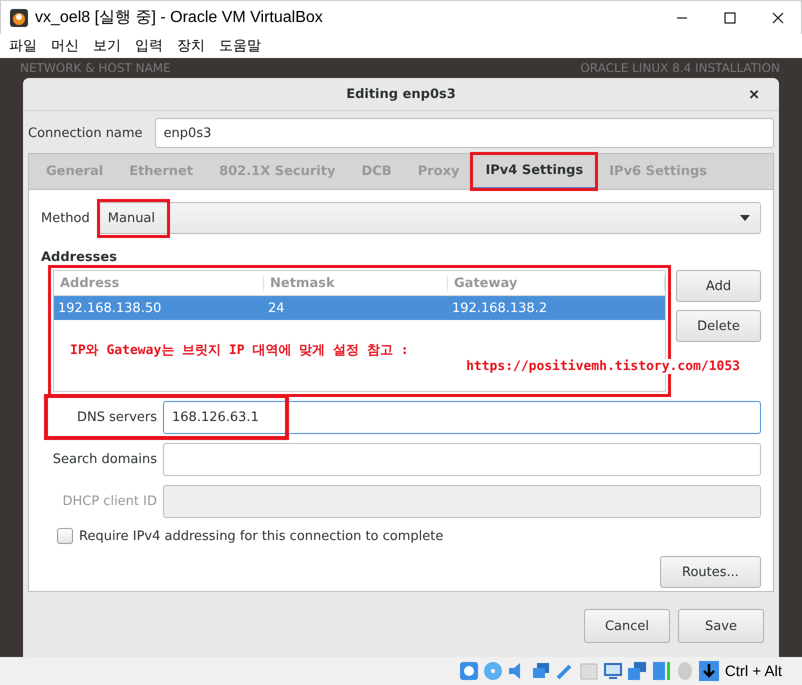  I want to click on download-icon, so click(709, 671).